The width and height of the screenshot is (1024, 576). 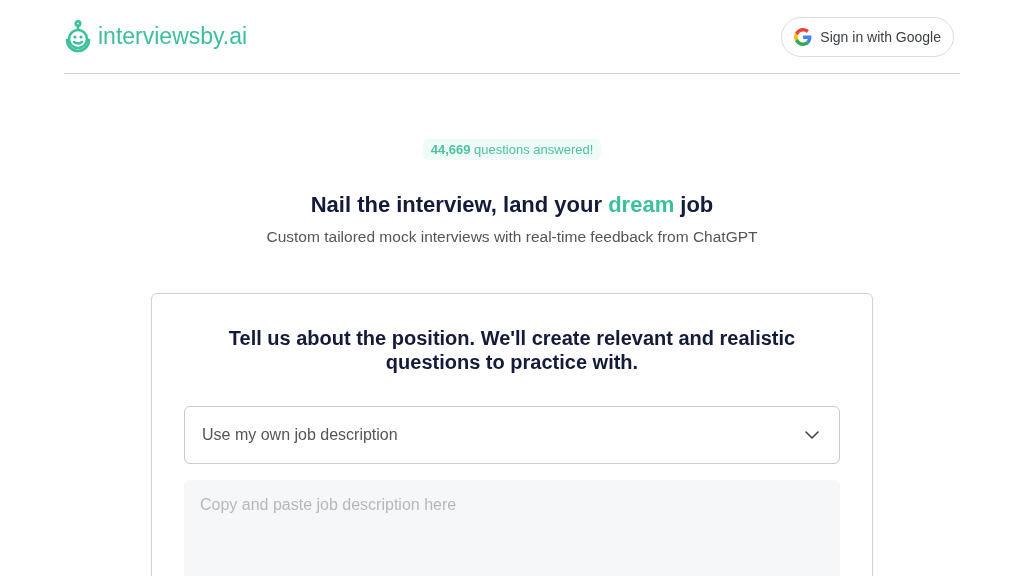 I want to click on form-title: Tell us about the position. We'll create relevant and realistic questions to practice with., so click(x=512, y=350).